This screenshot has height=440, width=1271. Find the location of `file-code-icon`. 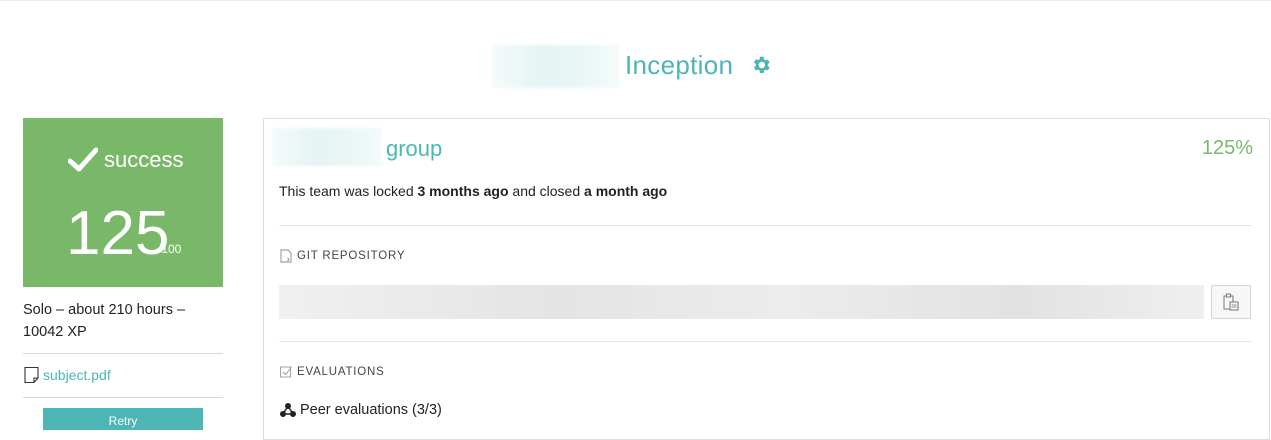

file-code-icon is located at coordinates (286, 256).